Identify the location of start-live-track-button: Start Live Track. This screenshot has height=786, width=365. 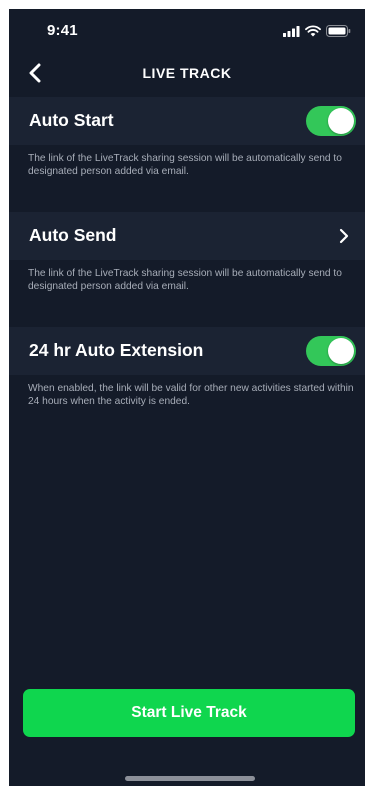
(189, 713).